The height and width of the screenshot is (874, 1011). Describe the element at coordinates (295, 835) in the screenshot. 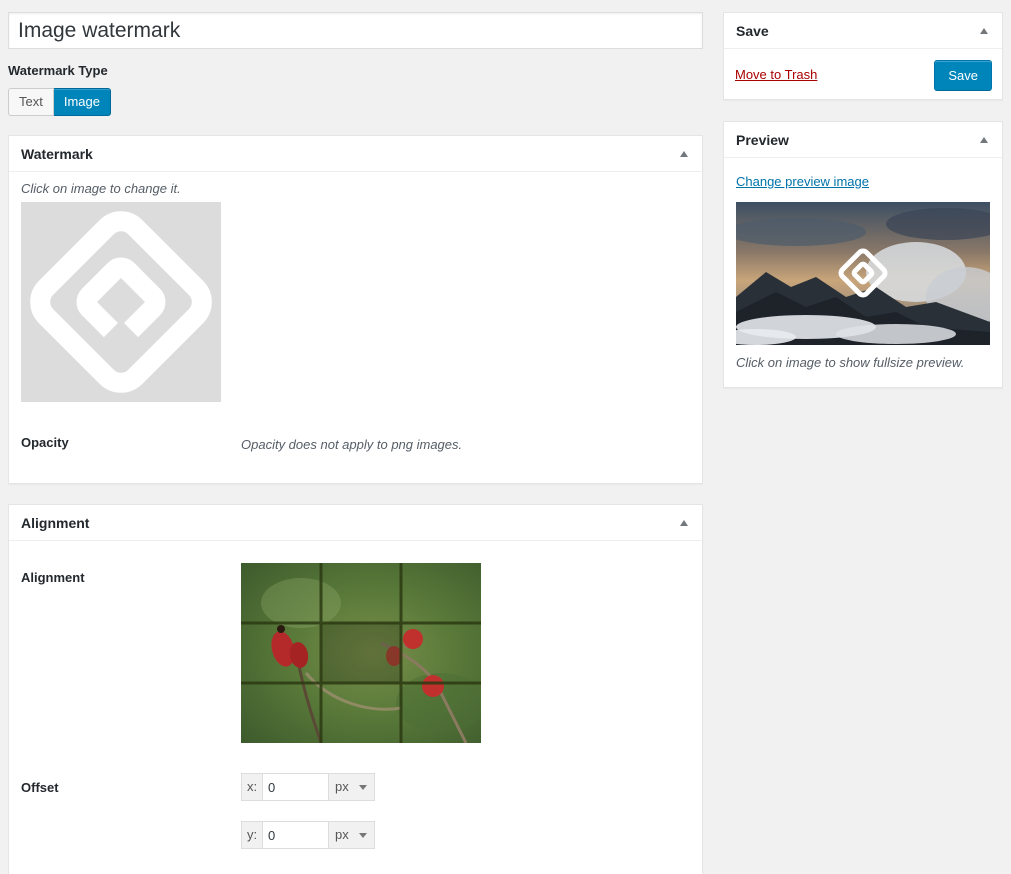

I see `offset-y-input` at that location.